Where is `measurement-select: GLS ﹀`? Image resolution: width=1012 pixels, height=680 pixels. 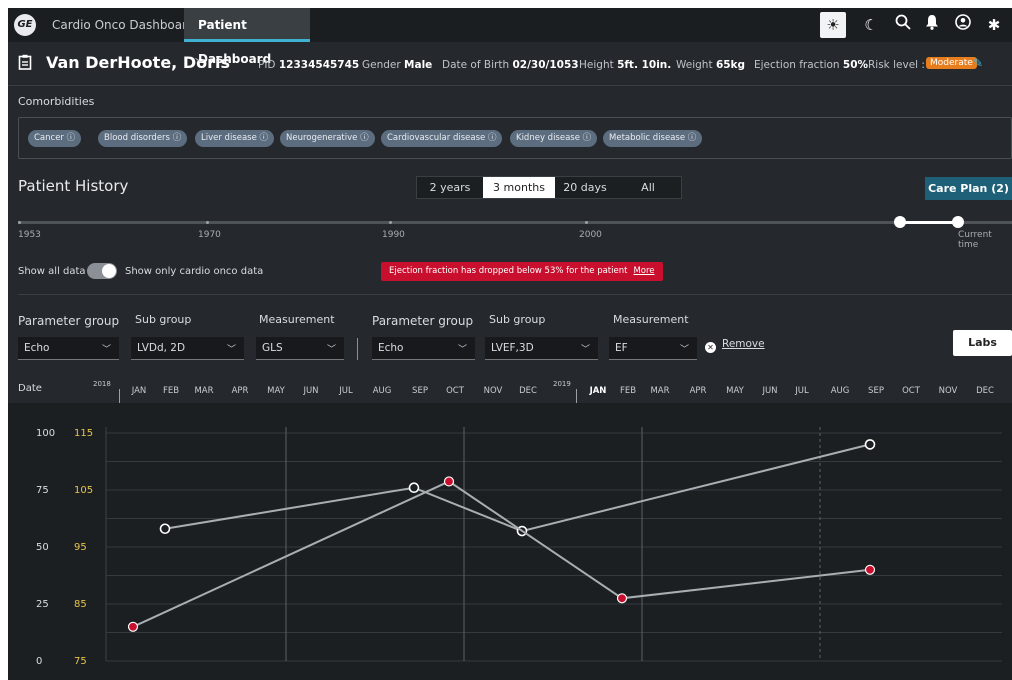
measurement-select: GLS ﹀ is located at coordinates (300, 348).